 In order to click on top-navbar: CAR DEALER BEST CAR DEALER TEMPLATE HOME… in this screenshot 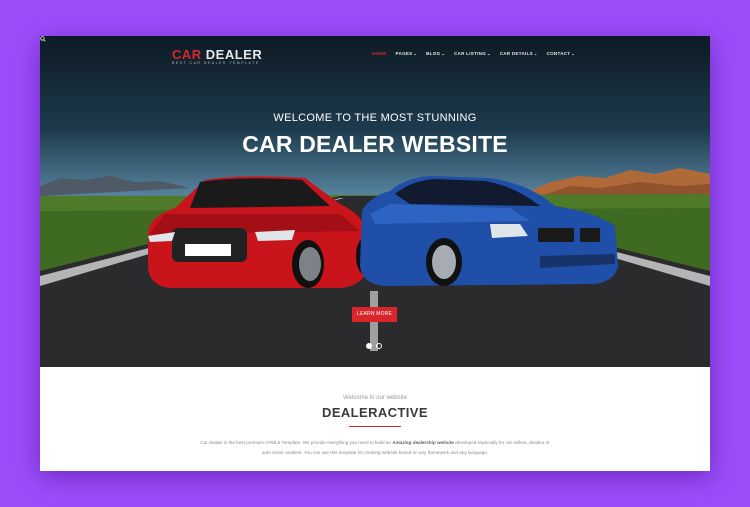, I will do `click(375, 54)`.